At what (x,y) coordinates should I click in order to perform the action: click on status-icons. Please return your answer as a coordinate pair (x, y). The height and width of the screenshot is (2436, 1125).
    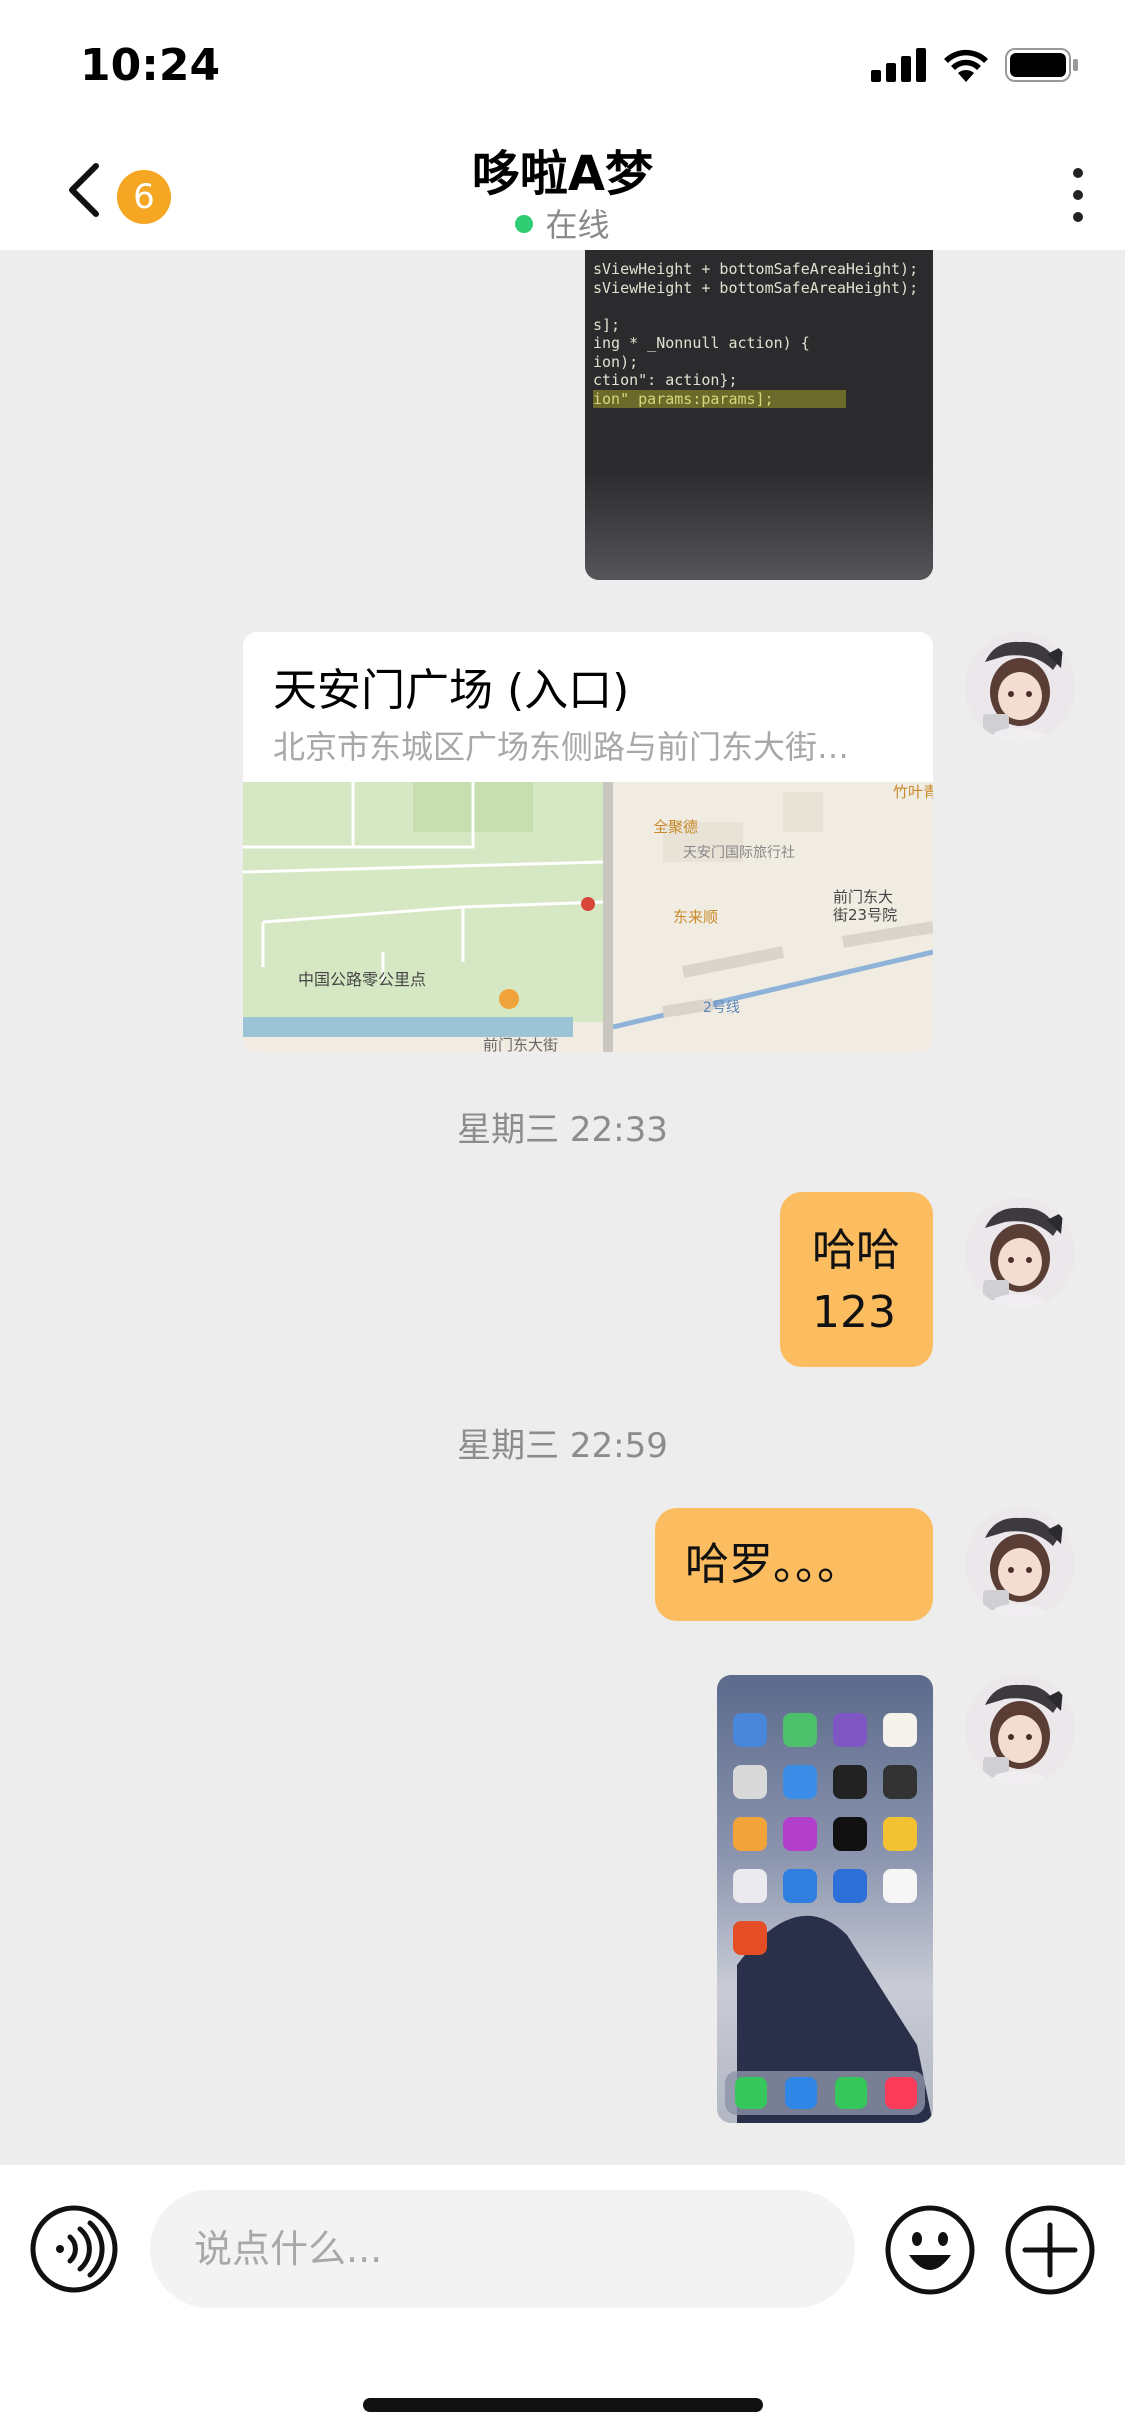
    Looking at the image, I should click on (975, 65).